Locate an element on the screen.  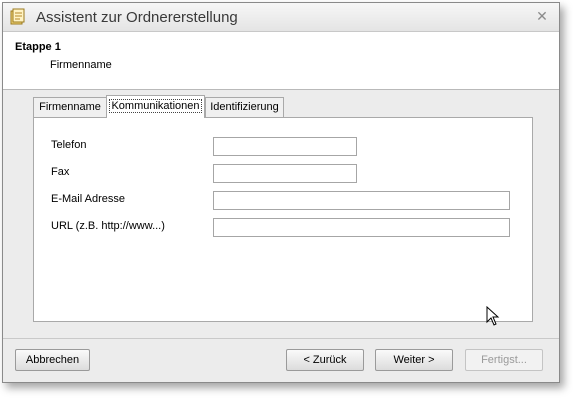
email-label: E-Mail Adresse is located at coordinates (88, 199).